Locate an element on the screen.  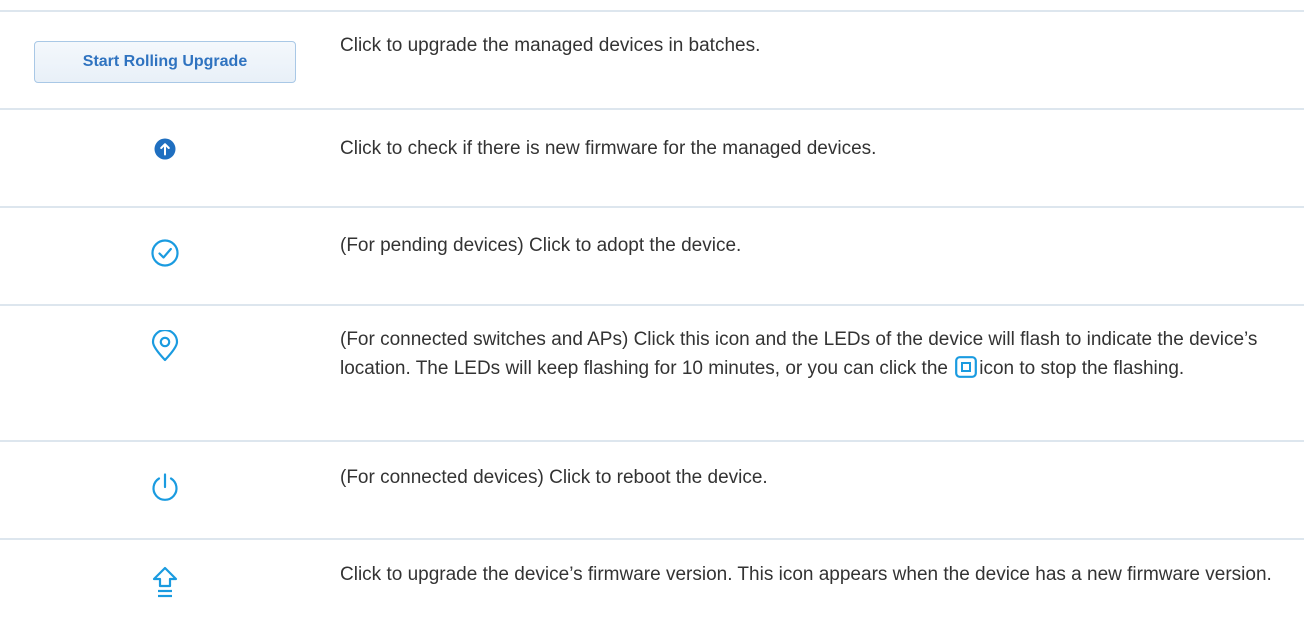
reboot-icon is located at coordinates (165, 487).